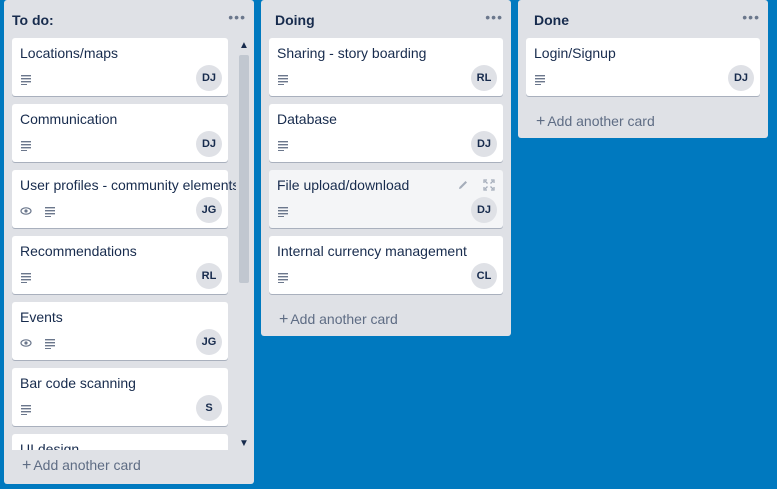  Describe the element at coordinates (352, 53) in the screenshot. I see `card-title: Sharing - story boarding` at that location.